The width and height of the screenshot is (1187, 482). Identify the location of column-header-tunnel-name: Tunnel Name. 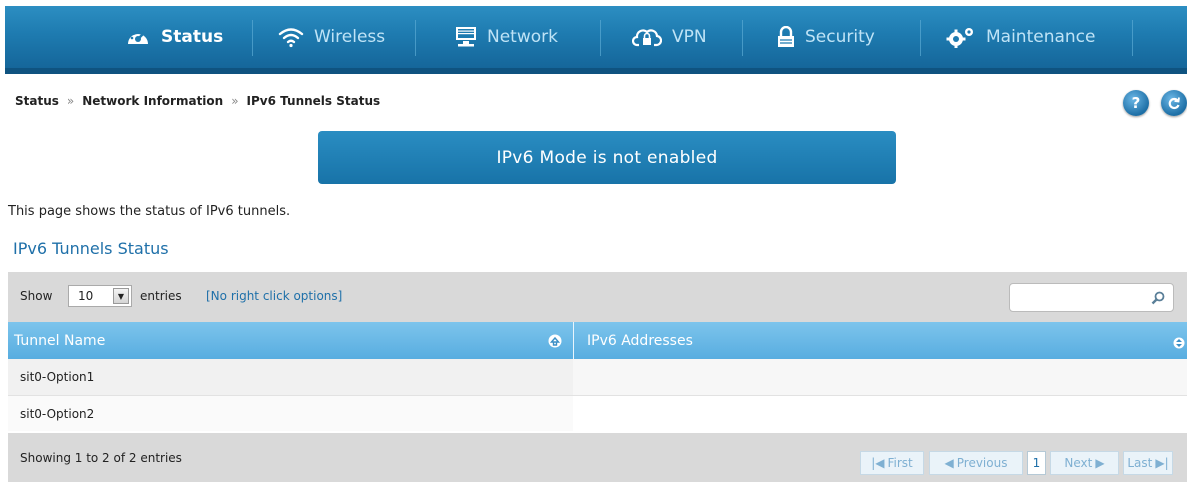
(59, 340).